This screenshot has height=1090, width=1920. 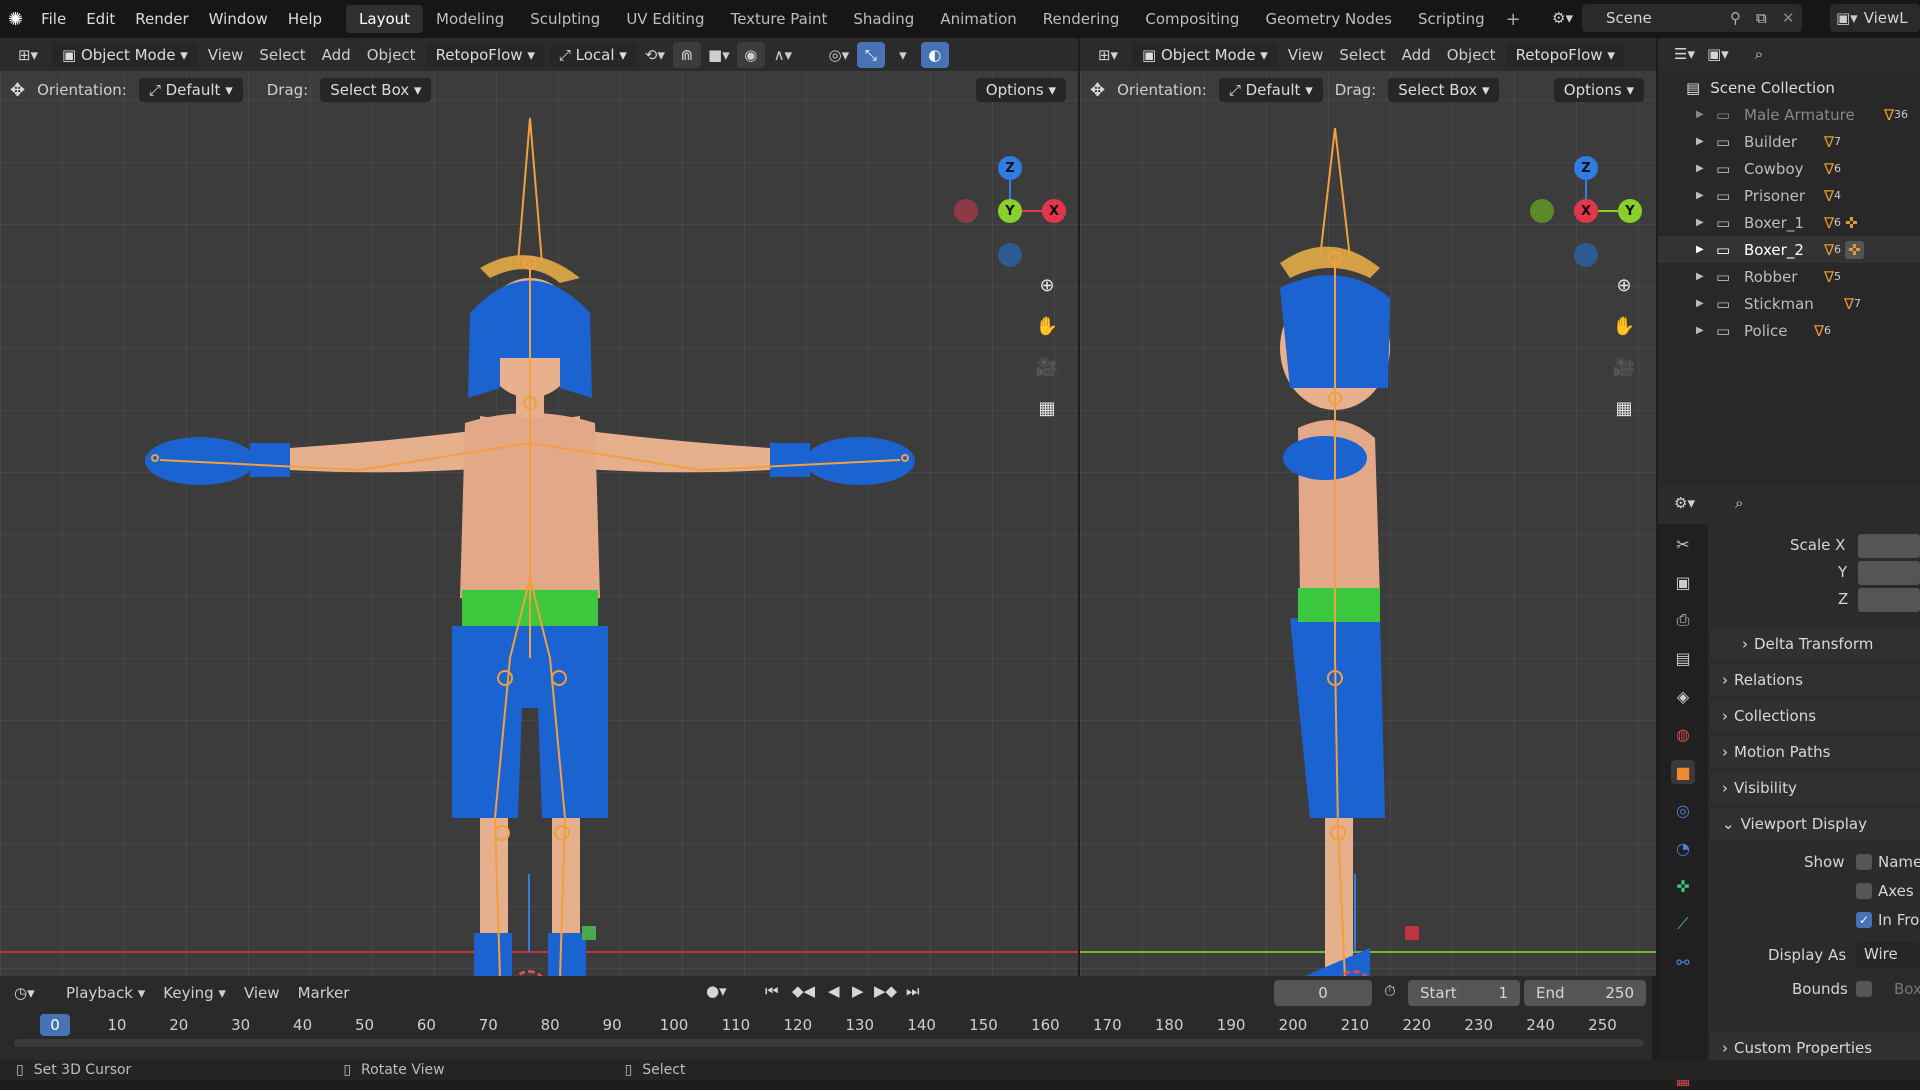 What do you see at coordinates (1769, 18) in the screenshot?
I see `new-scene-icon: ⧉` at bounding box center [1769, 18].